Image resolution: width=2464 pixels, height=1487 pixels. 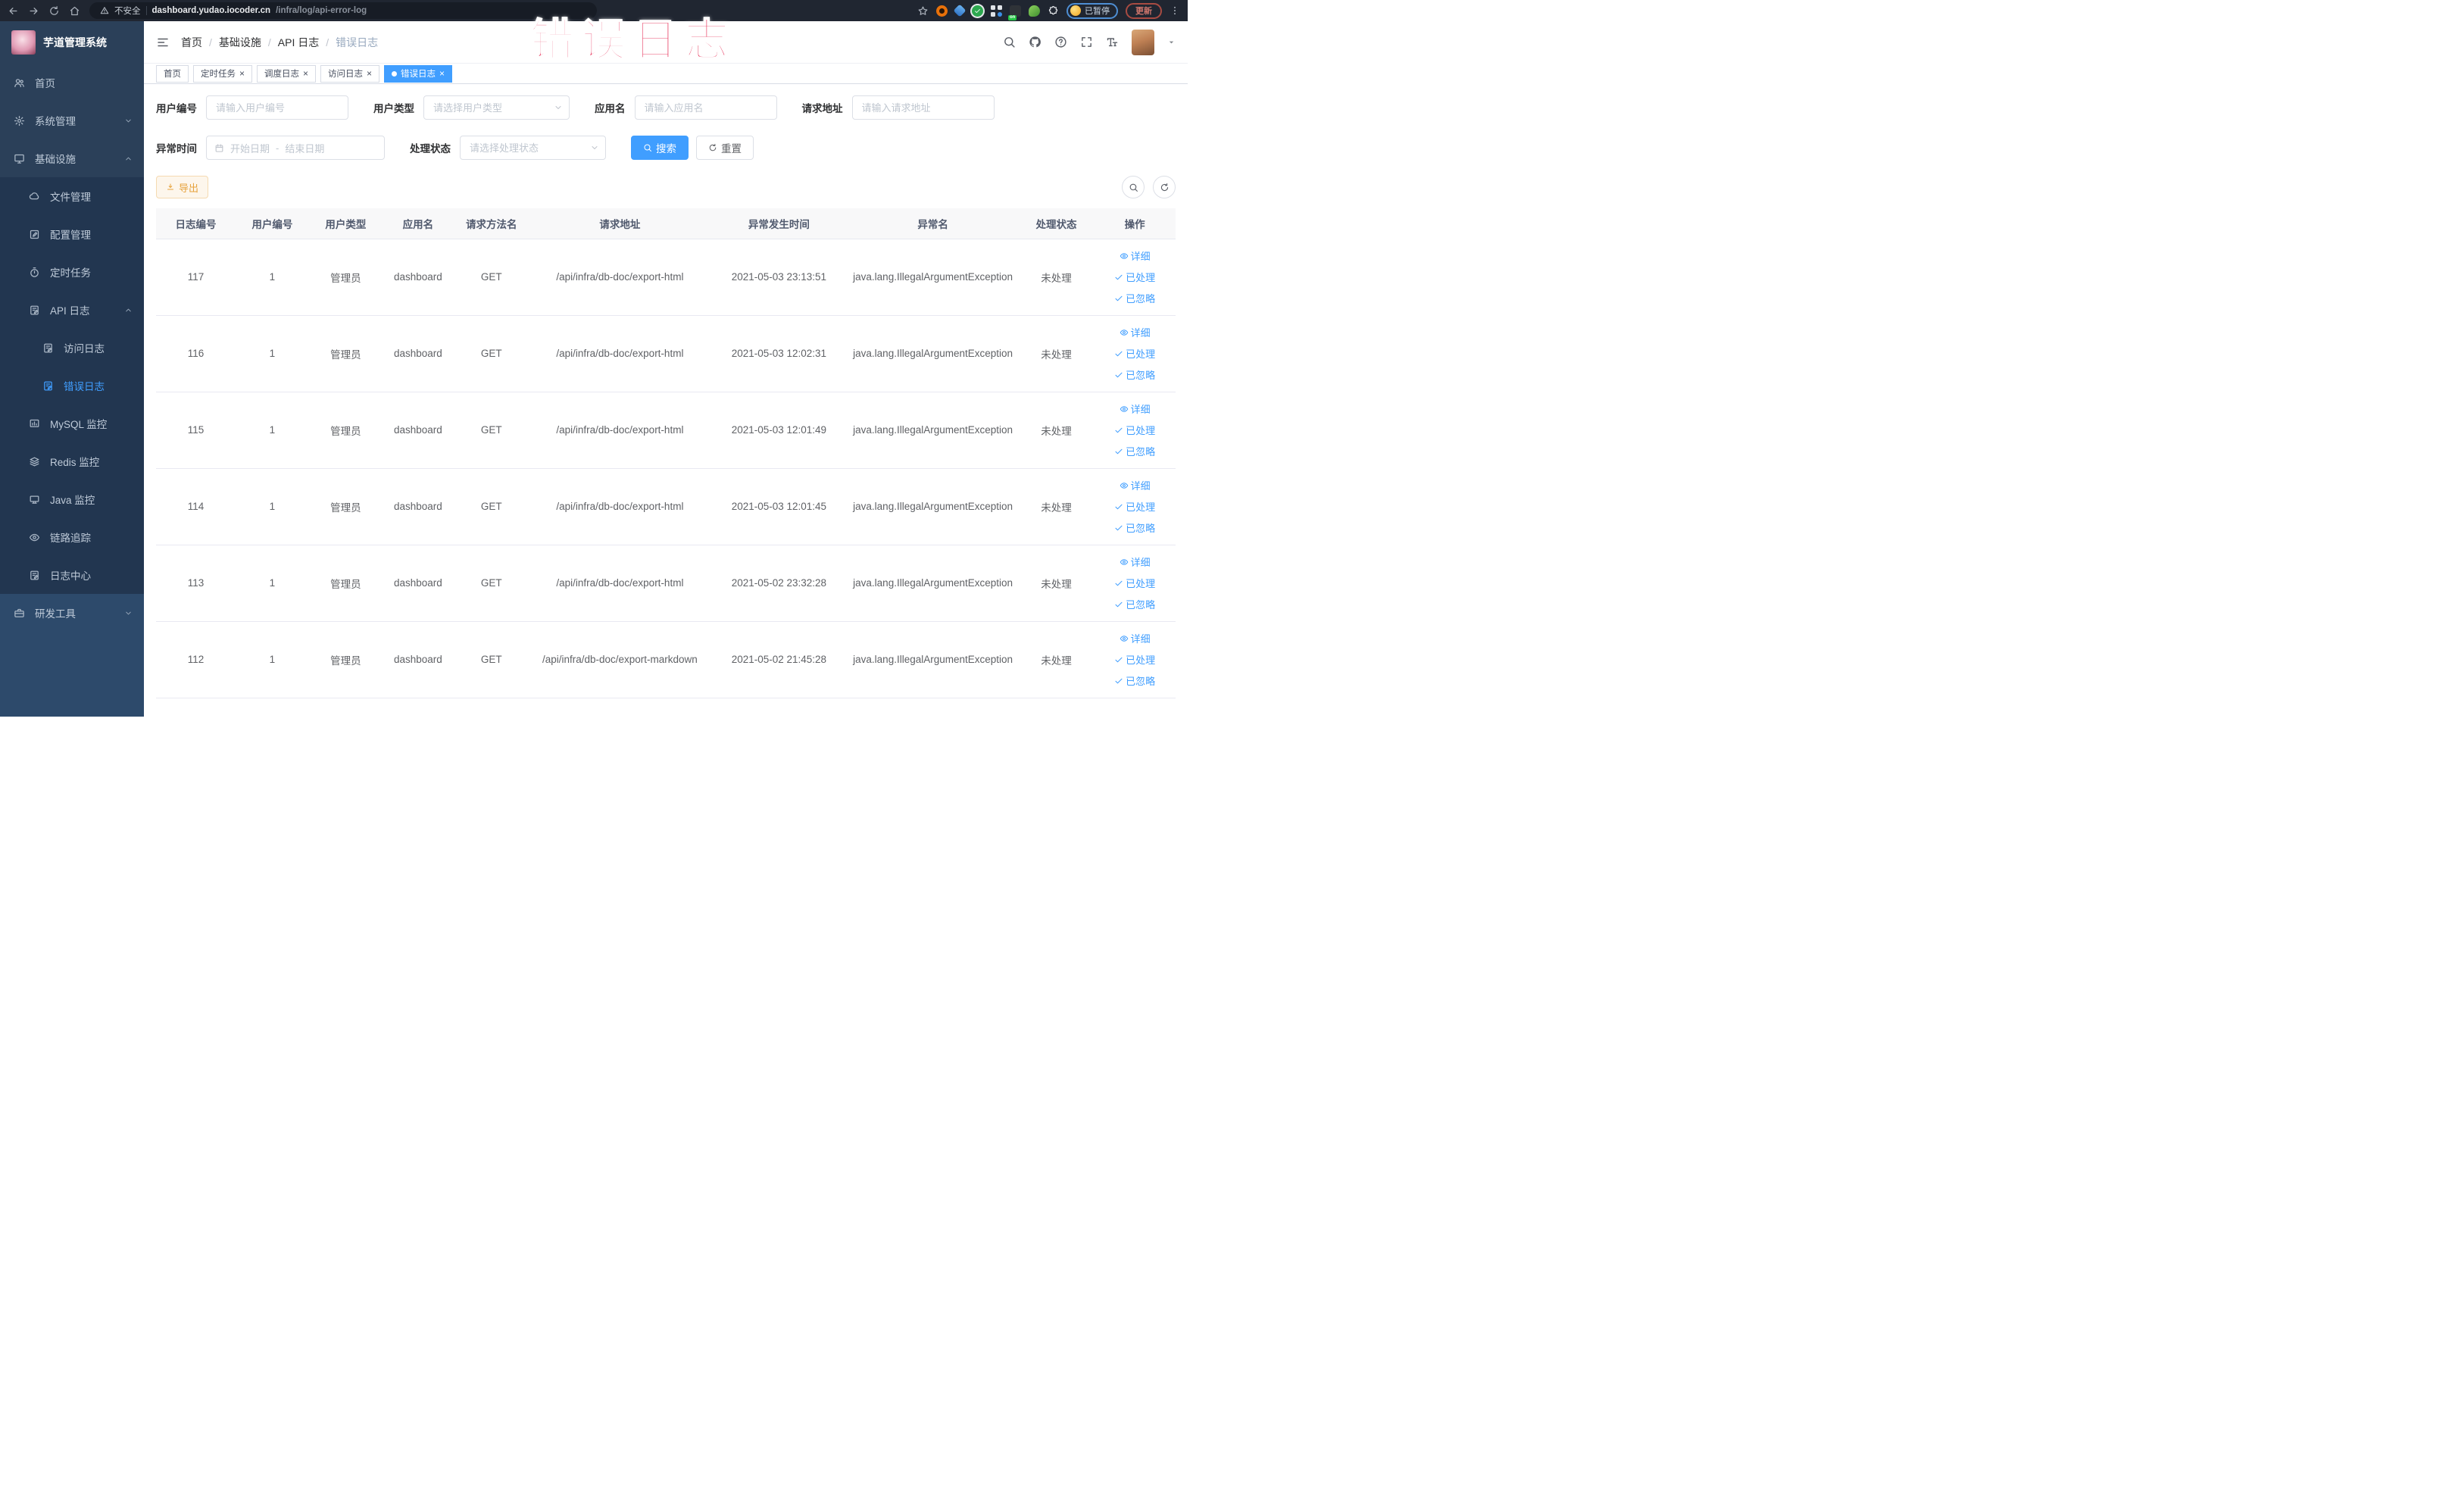 I want to click on caret-down-icon, so click(x=1171, y=42).